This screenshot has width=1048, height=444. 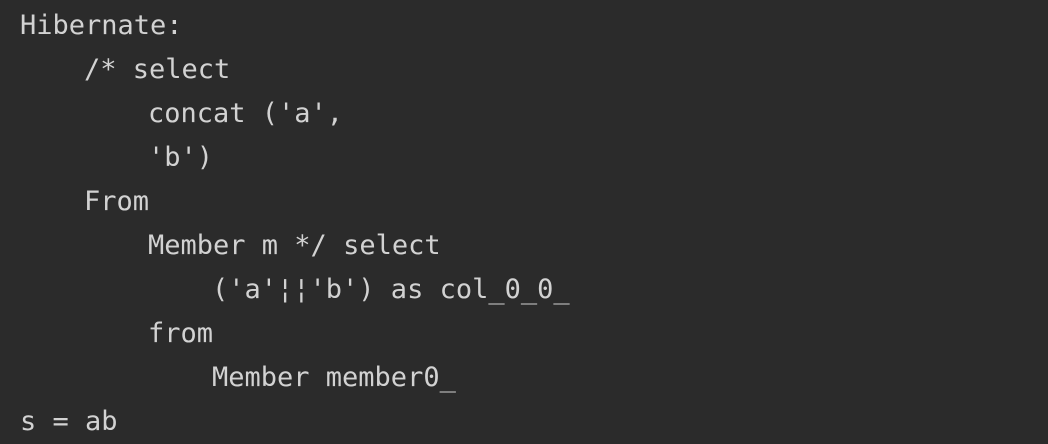 I want to click on console-line: 'b'), so click(x=181, y=157).